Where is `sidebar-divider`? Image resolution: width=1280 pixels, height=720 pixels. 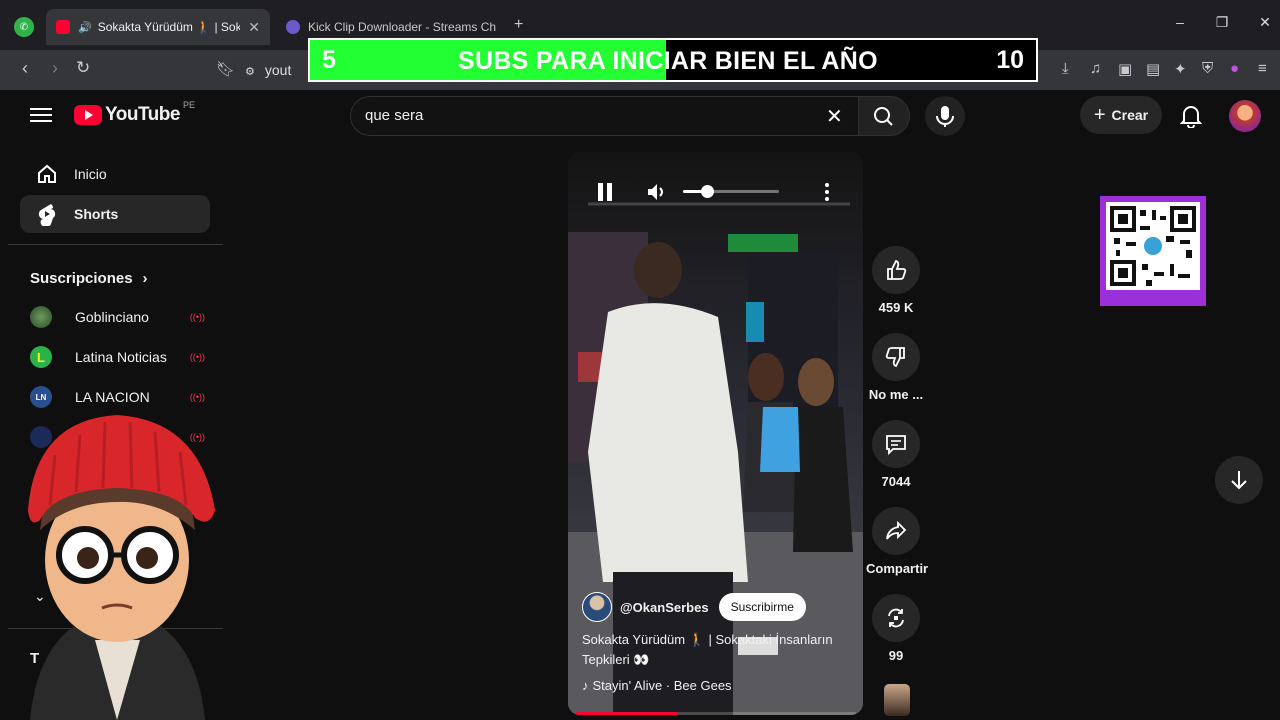 sidebar-divider is located at coordinates (115, 244).